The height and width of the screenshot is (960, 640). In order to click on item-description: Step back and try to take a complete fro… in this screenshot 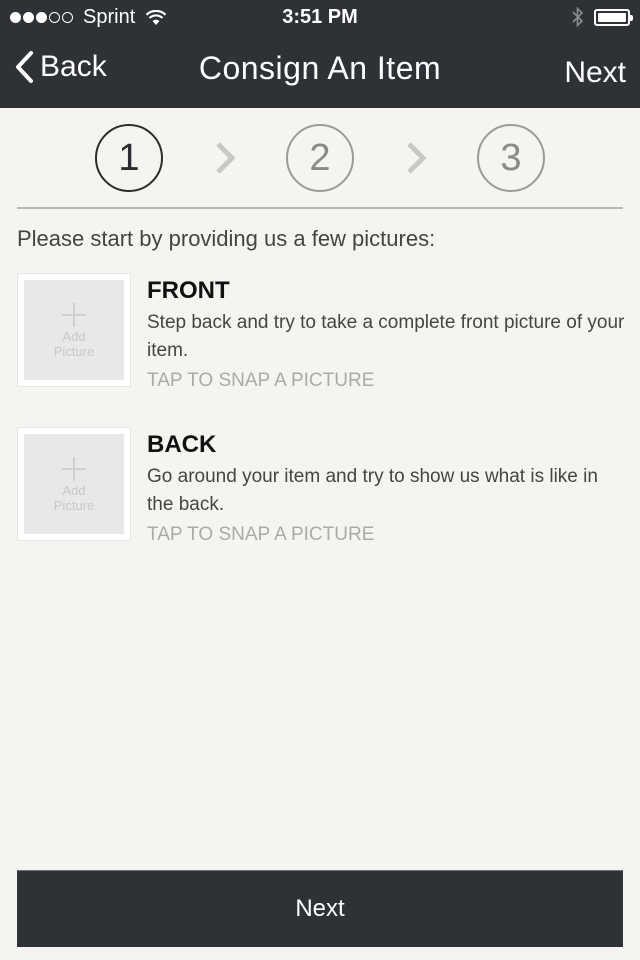, I will do `click(386, 336)`.